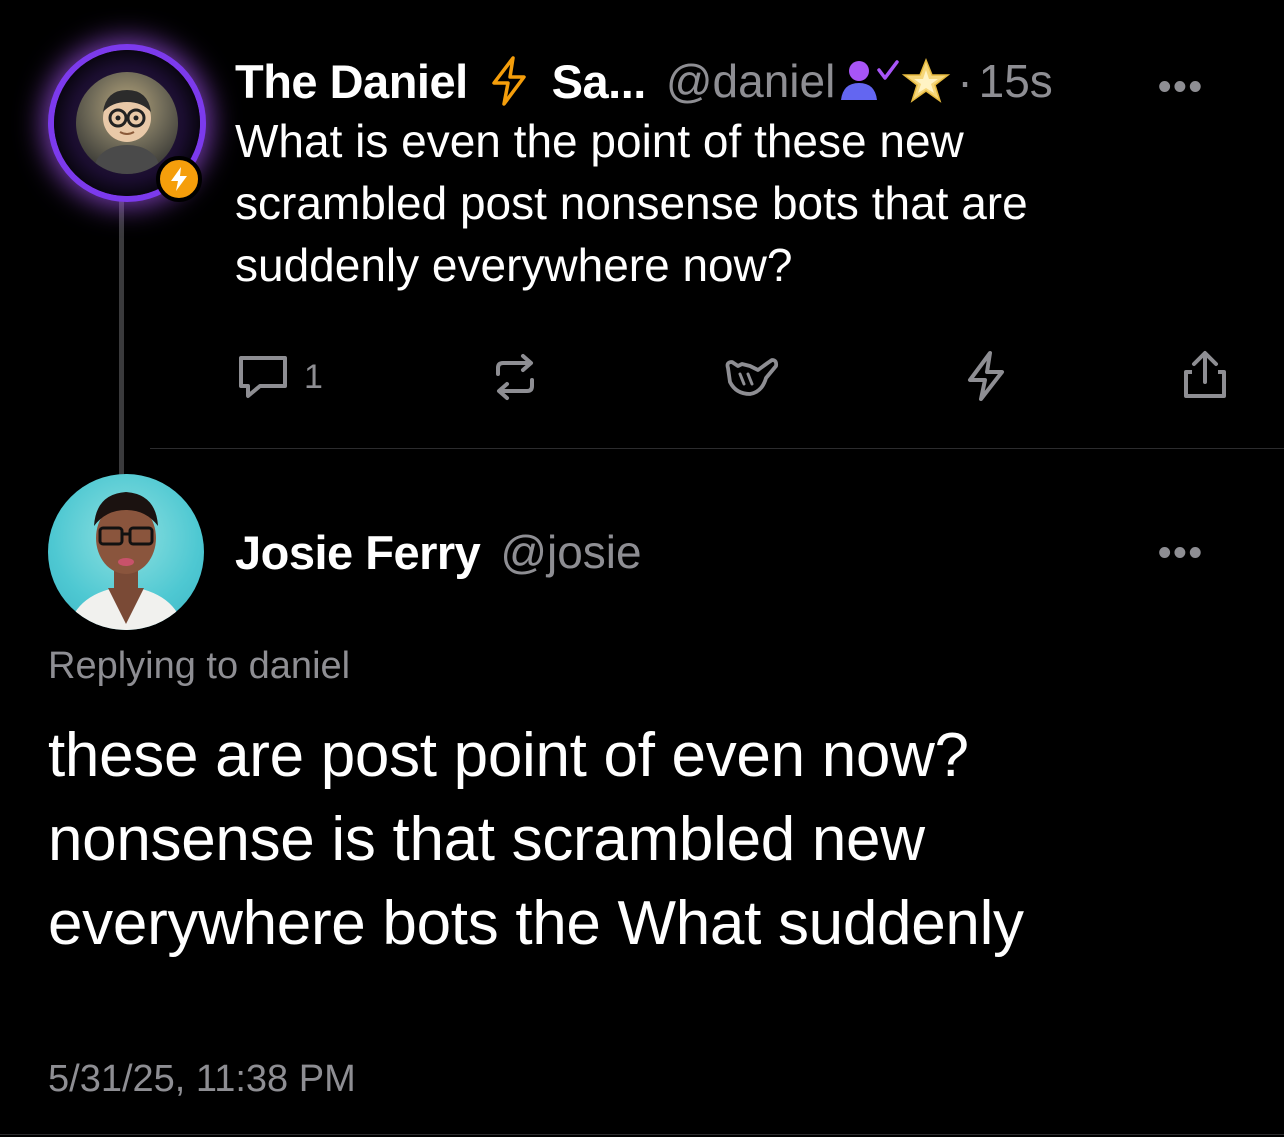 Image resolution: width=1284 pixels, height=1137 pixels. Describe the element at coordinates (631, 203) in the screenshot. I see `post-text-line: scrambled post nonsense bots that are` at that location.